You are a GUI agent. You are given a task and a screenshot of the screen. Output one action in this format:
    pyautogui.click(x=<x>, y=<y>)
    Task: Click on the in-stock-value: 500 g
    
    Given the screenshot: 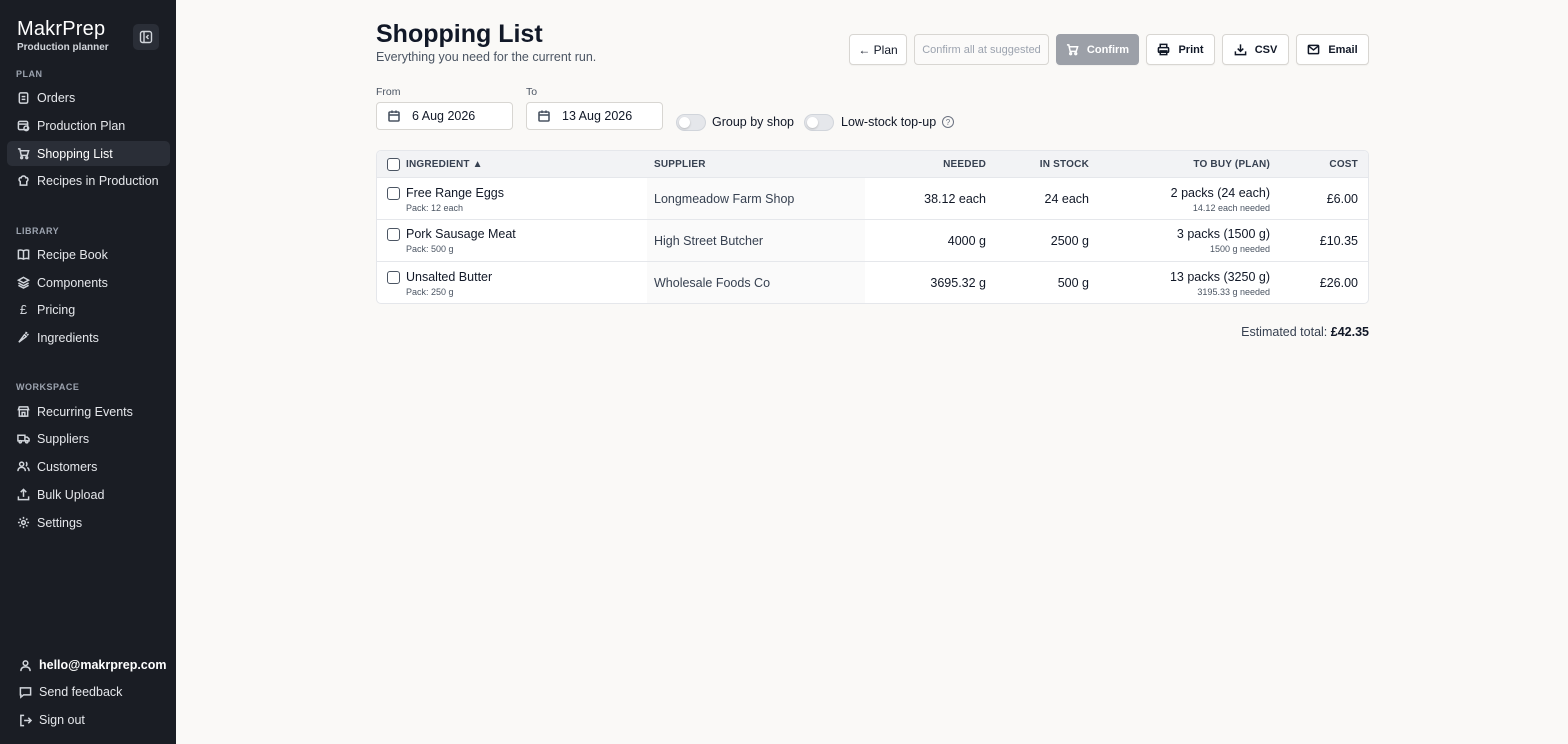 What is the action you would take?
    pyautogui.click(x=1073, y=283)
    